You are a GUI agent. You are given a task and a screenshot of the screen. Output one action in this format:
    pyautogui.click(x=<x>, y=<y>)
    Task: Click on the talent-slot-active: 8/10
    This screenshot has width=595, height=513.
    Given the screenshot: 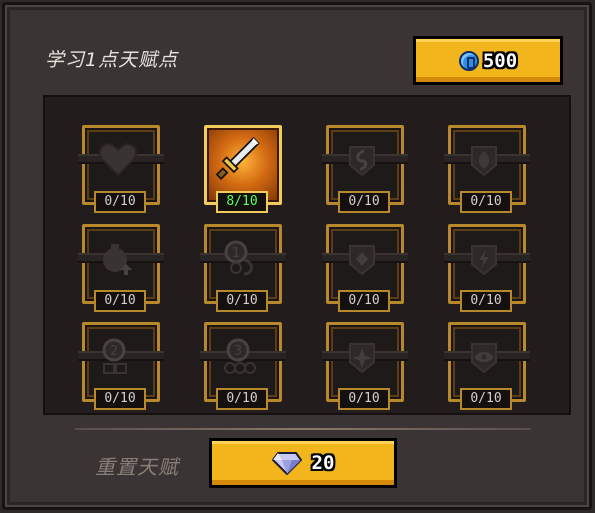 What is the action you would take?
    pyautogui.click(x=243, y=171)
    